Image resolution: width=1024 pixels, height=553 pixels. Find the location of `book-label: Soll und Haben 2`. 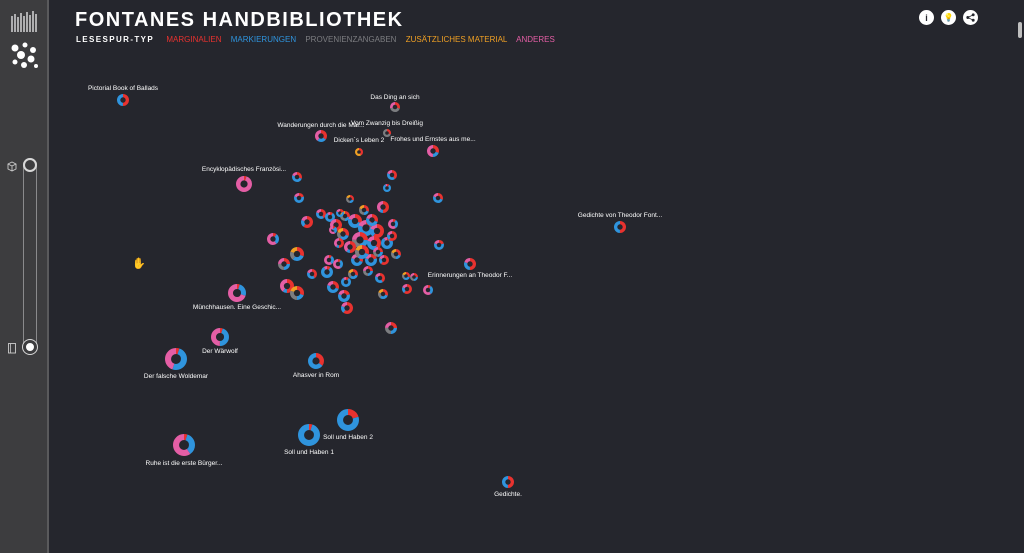

book-label: Soll und Haben 2 is located at coordinates (348, 437).